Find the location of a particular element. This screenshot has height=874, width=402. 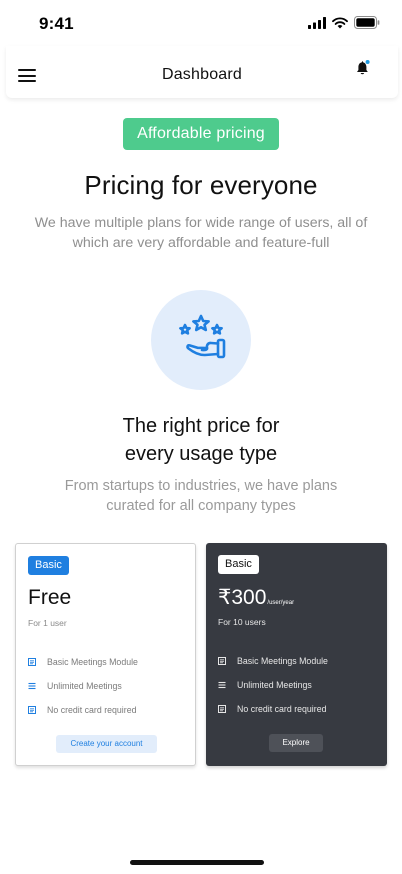

plan-users: For 10 users is located at coordinates (242, 622).